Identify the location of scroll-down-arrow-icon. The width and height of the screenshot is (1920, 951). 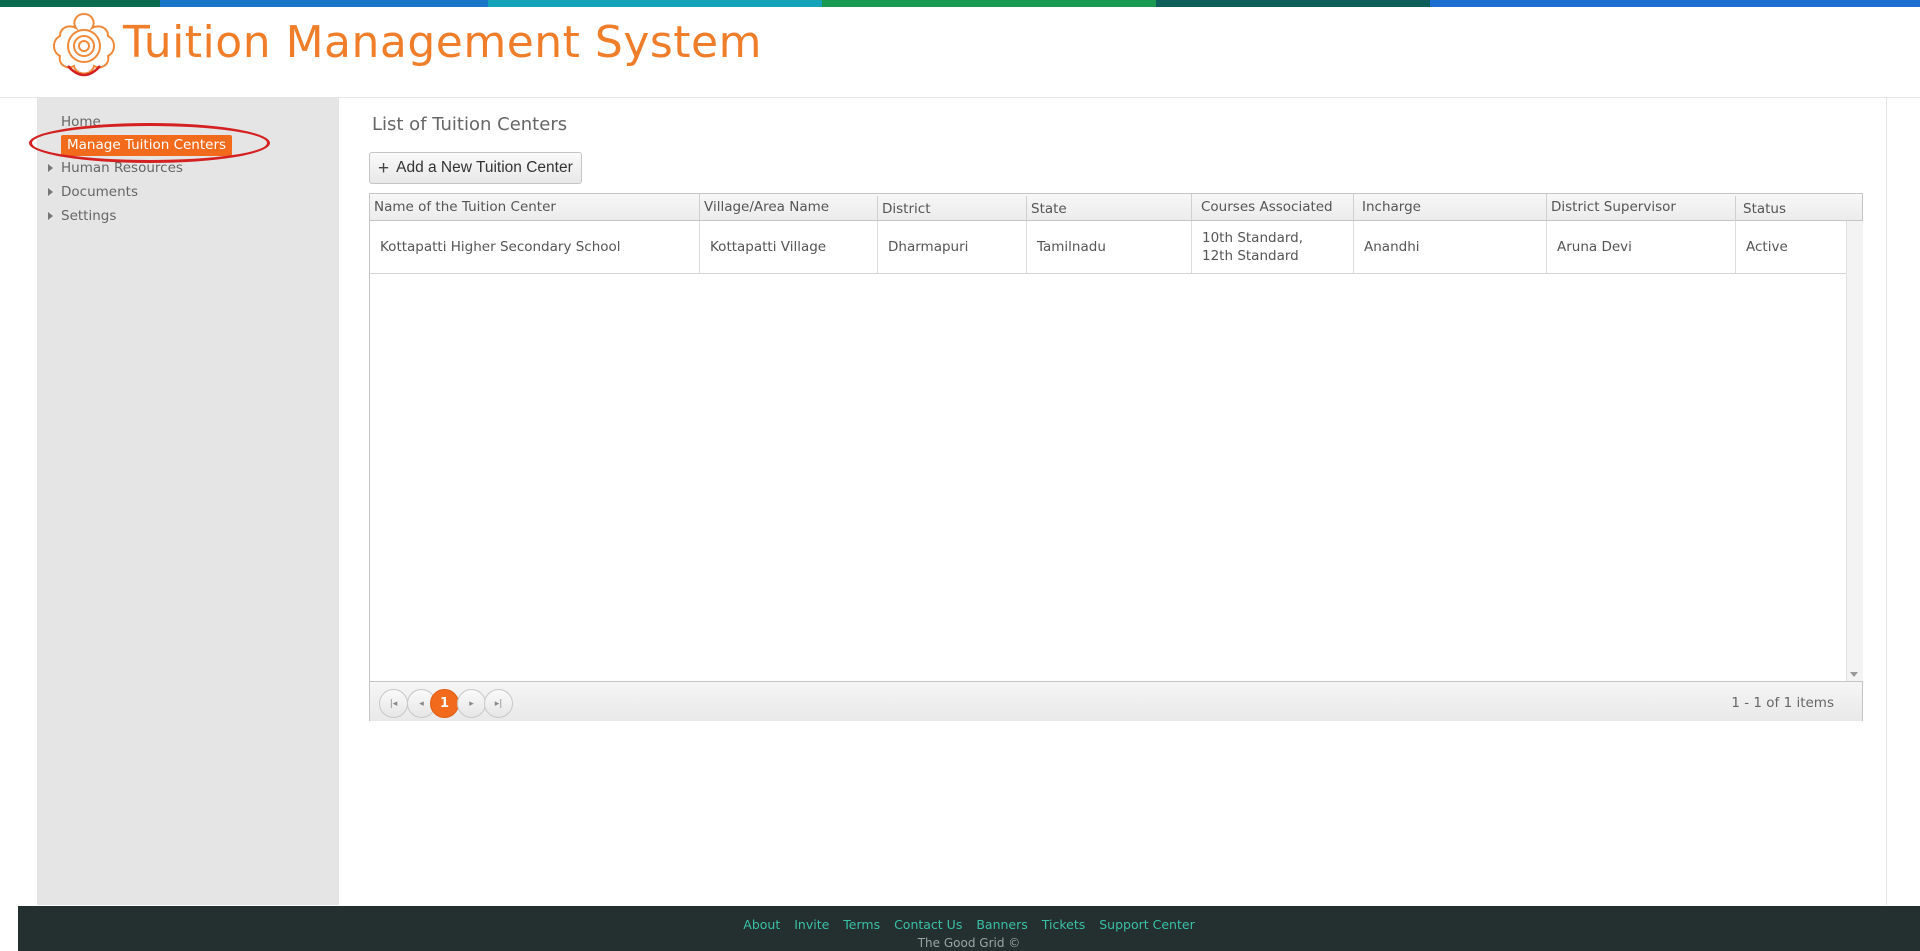
(1854, 674).